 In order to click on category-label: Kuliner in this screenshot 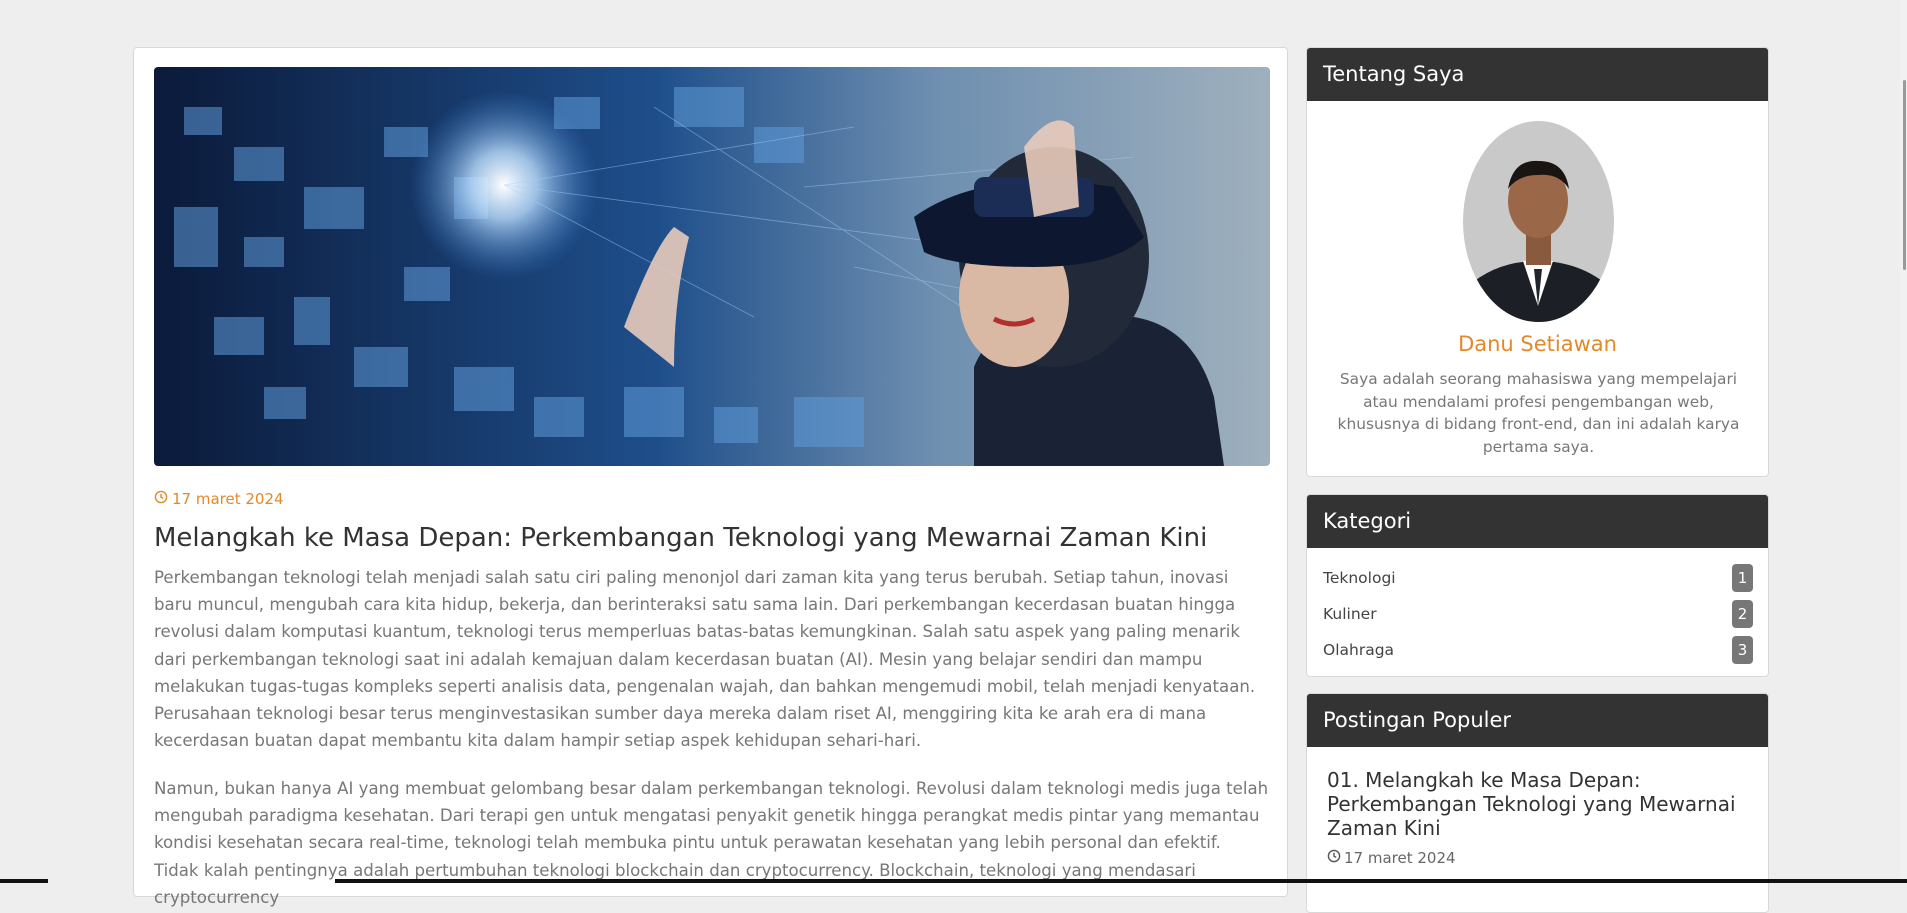, I will do `click(1350, 614)`.